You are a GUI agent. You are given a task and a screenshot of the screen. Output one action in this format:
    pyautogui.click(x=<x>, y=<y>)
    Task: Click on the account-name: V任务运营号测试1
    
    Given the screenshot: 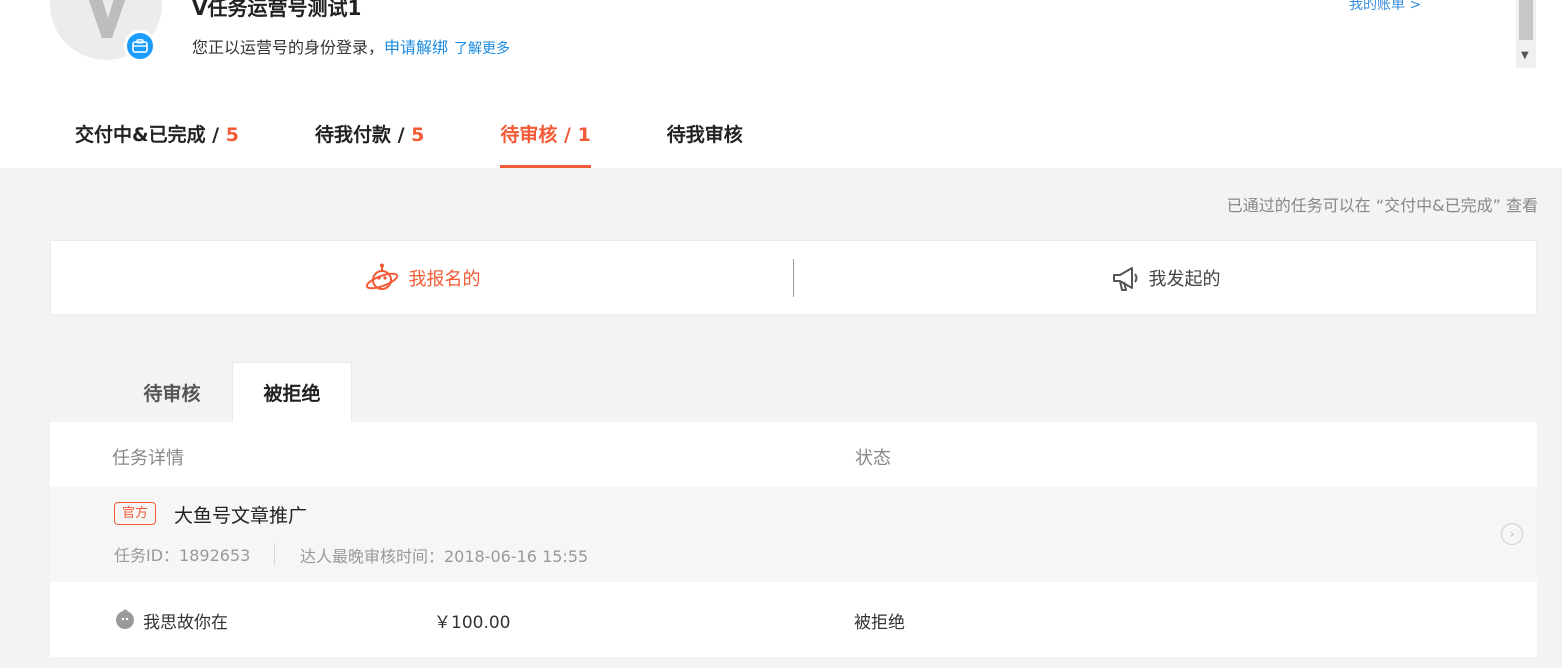 What is the action you would take?
    pyautogui.click(x=277, y=10)
    